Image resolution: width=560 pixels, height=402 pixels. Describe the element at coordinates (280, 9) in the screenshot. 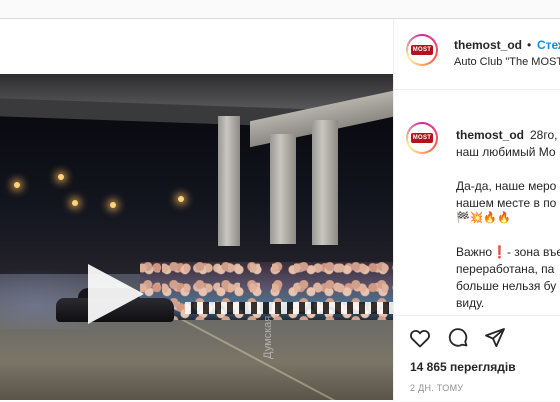

I see `top-strip` at that location.